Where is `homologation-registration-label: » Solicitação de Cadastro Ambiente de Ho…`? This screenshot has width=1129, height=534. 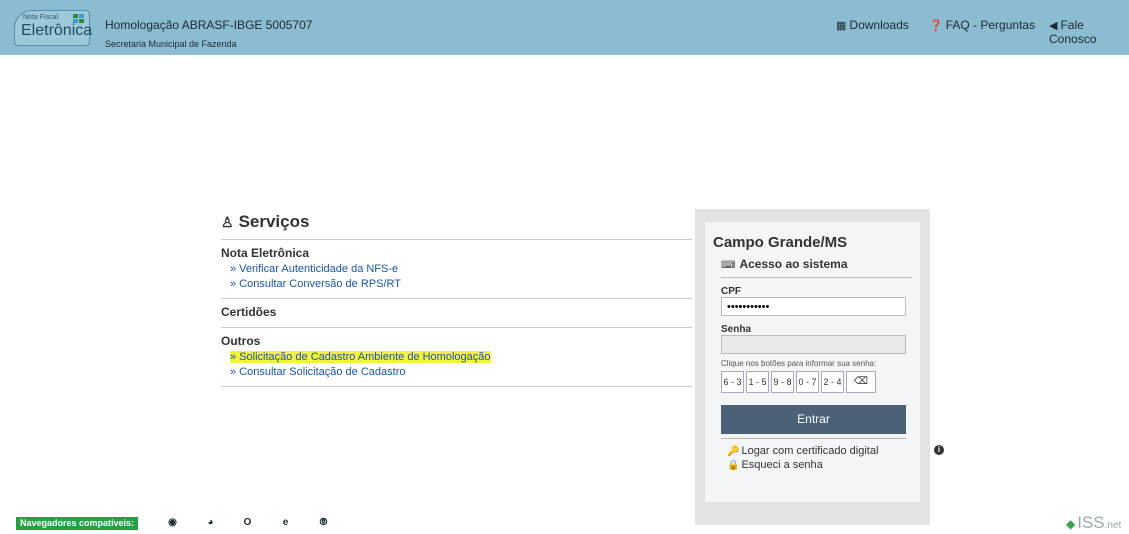 homologation-registration-label: » Solicitação de Cadastro Ambiente de Ho… is located at coordinates (360, 357).